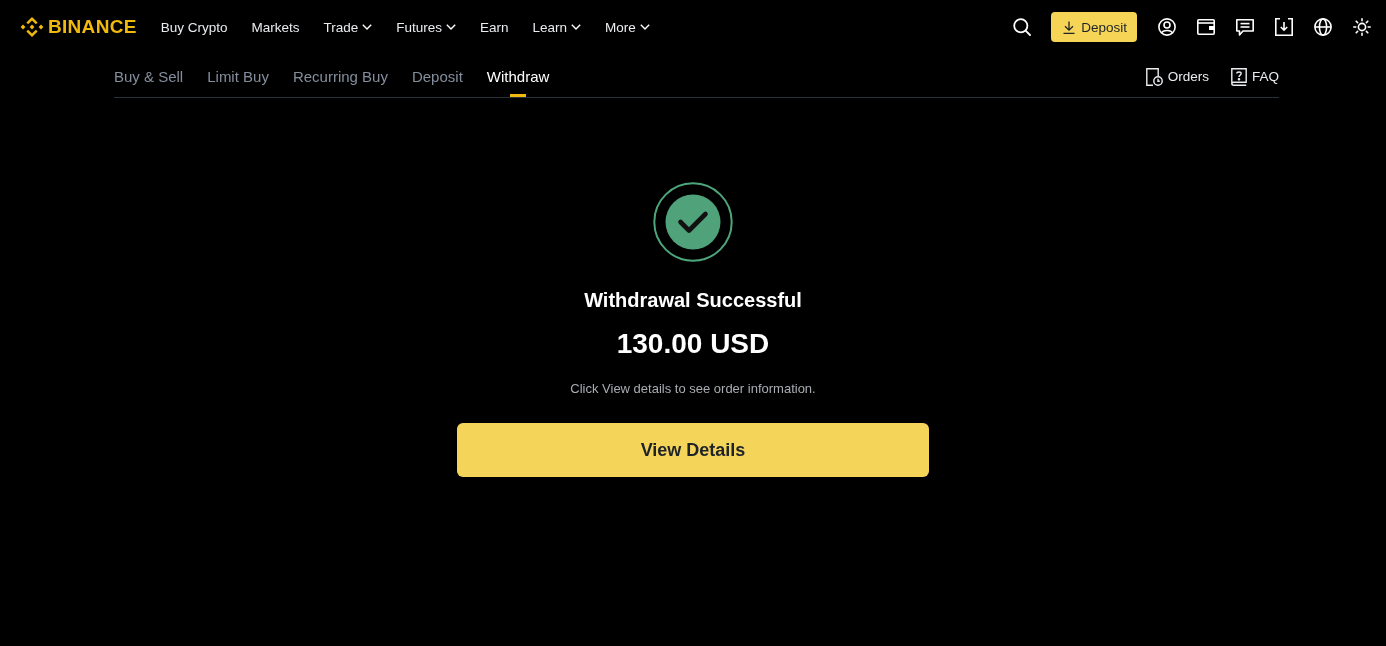 The image size is (1386, 646). I want to click on chat-icon, so click(1245, 27).